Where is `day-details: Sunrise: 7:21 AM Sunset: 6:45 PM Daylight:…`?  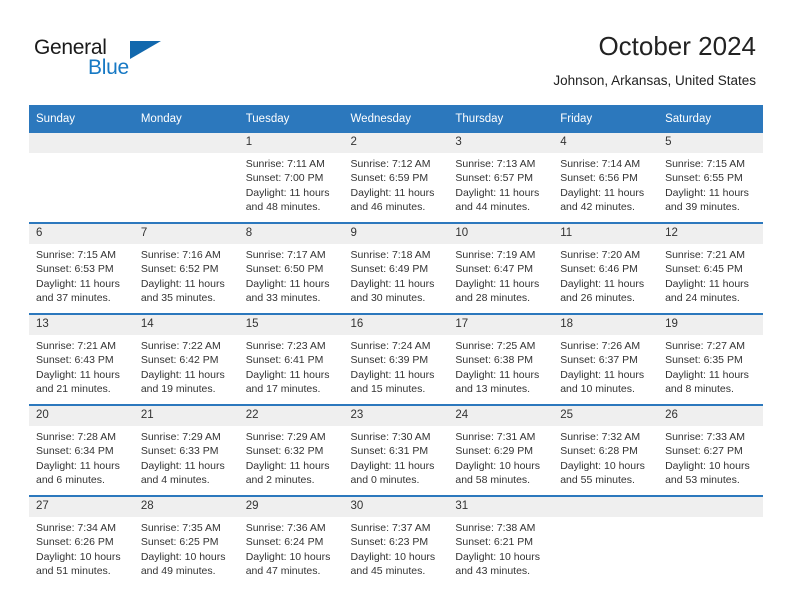
day-details: Sunrise: 7:21 AM Sunset: 6:45 PM Daylight:… is located at coordinates (710, 275).